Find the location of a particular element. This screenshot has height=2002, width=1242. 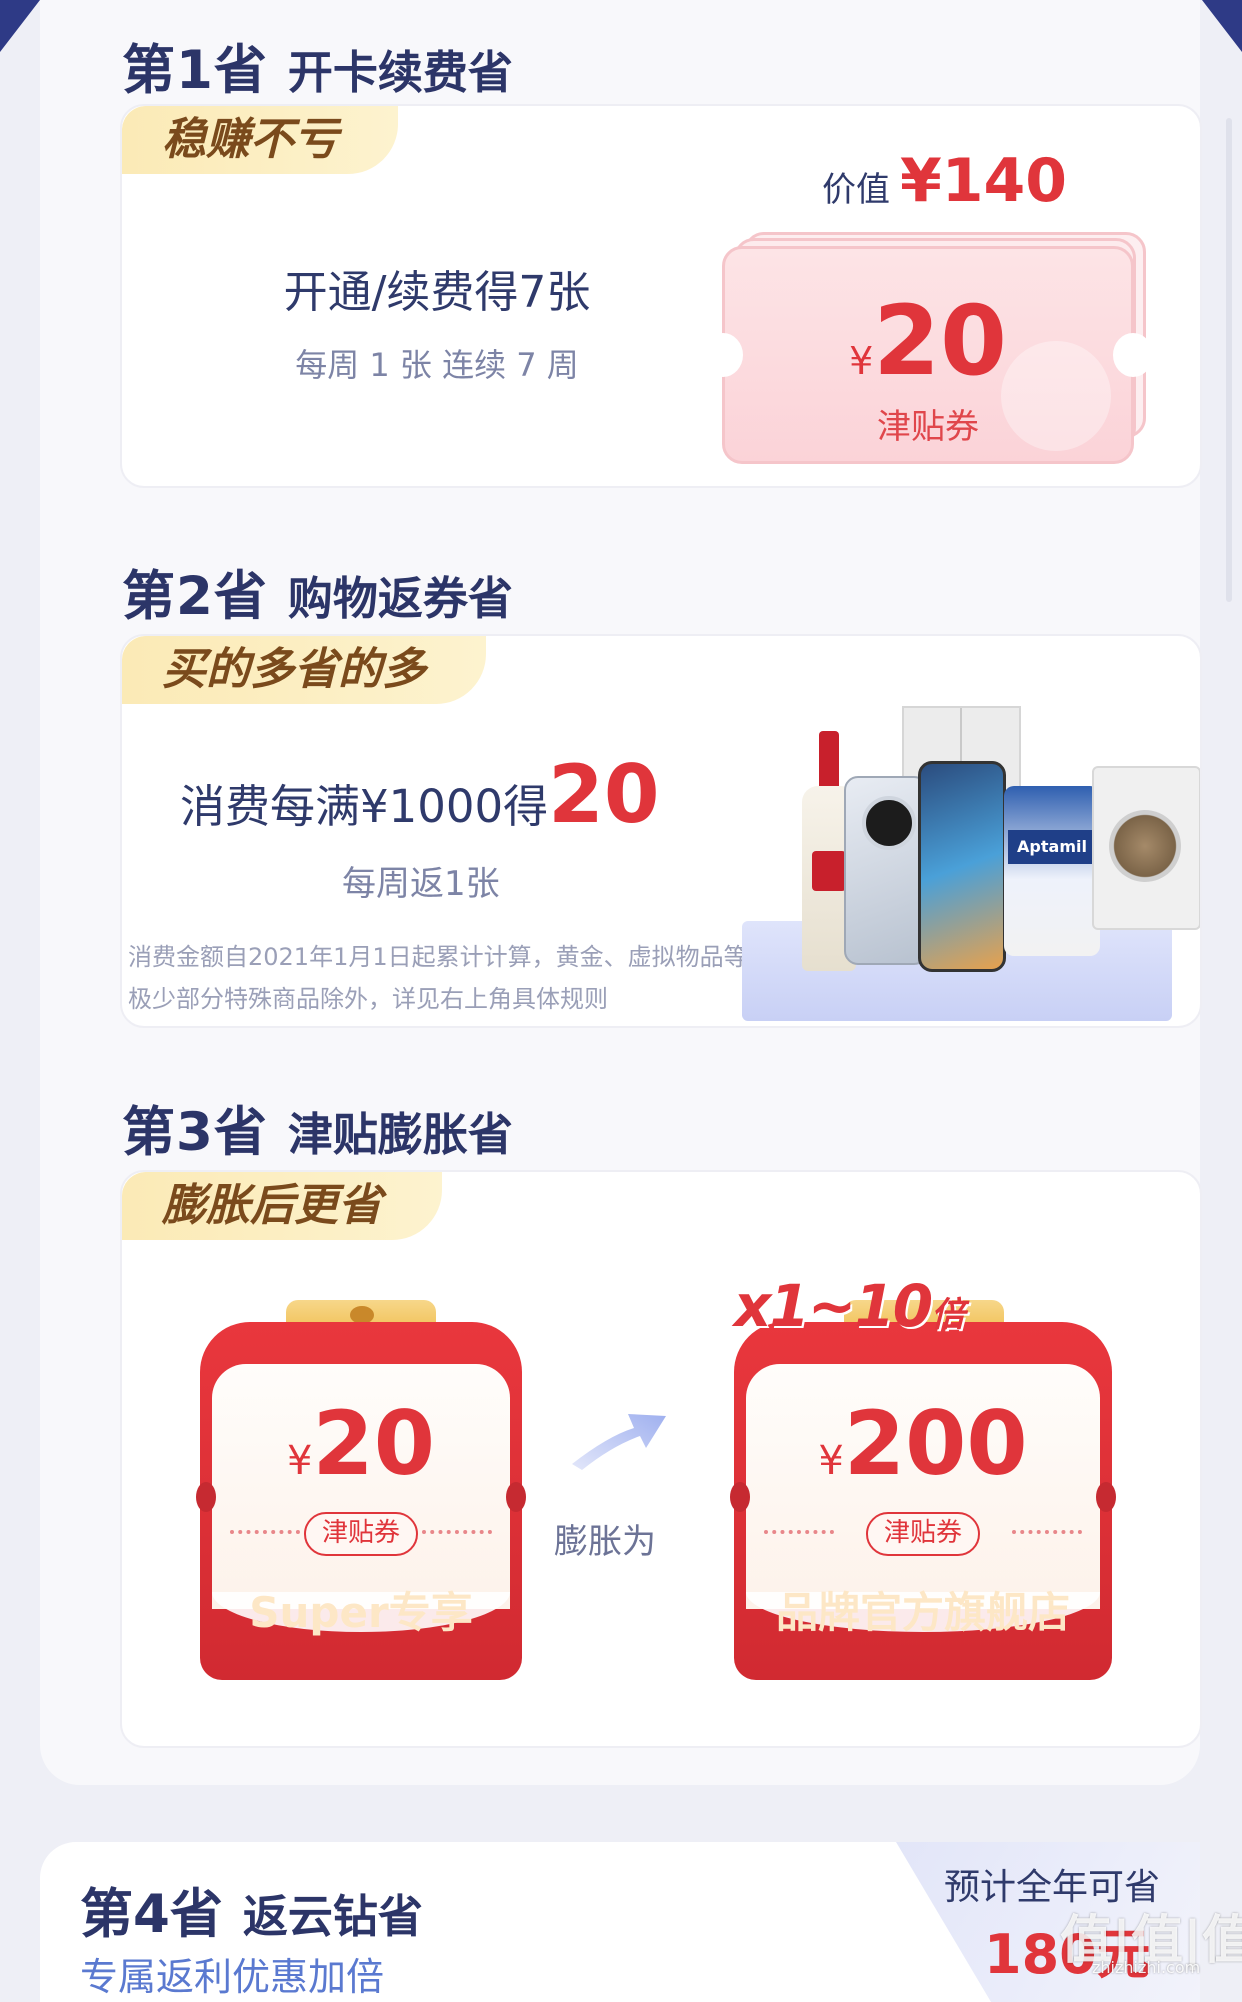

section3-number: 第3省 is located at coordinates (195, 1132).